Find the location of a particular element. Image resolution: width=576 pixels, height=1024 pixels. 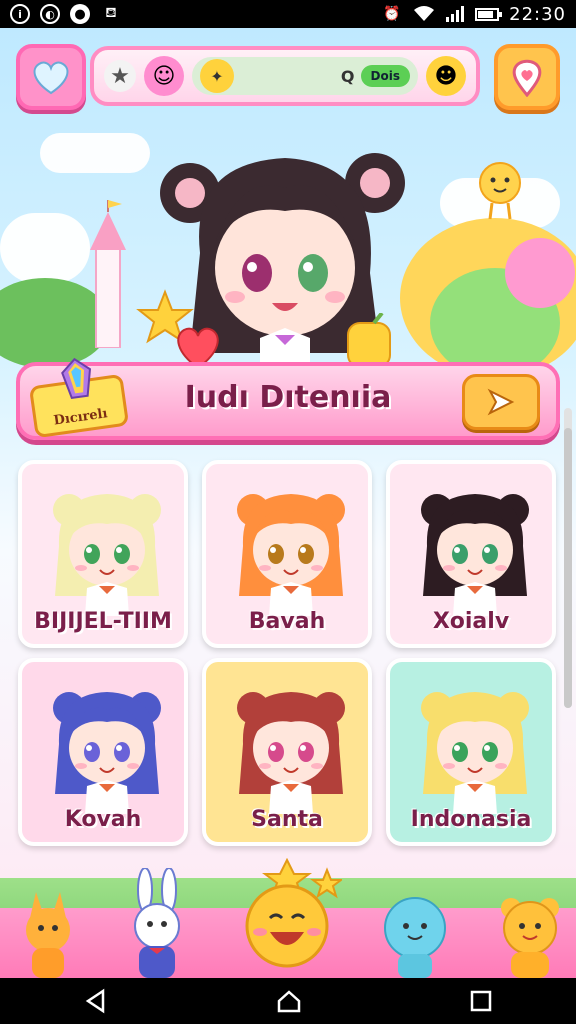

featured-banner: Dıcırelı Iudı Dıtenıia is located at coordinates (288, 398).